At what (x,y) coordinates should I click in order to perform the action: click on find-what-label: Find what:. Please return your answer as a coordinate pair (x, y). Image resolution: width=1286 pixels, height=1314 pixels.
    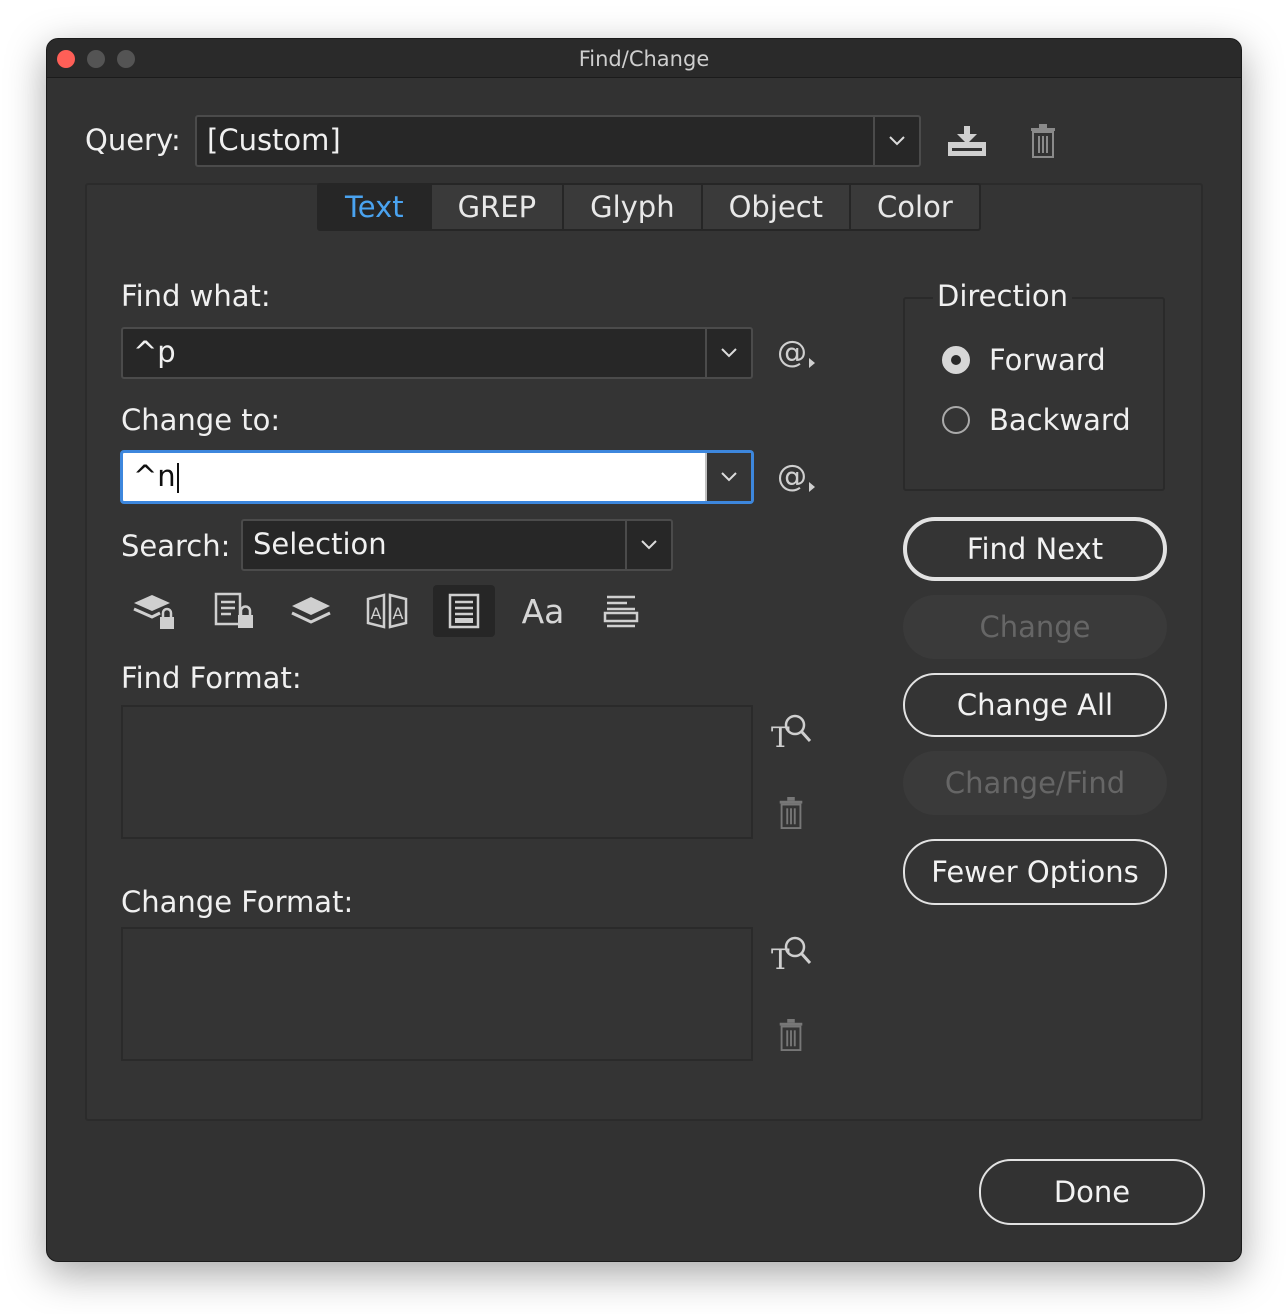
    Looking at the image, I should click on (196, 296).